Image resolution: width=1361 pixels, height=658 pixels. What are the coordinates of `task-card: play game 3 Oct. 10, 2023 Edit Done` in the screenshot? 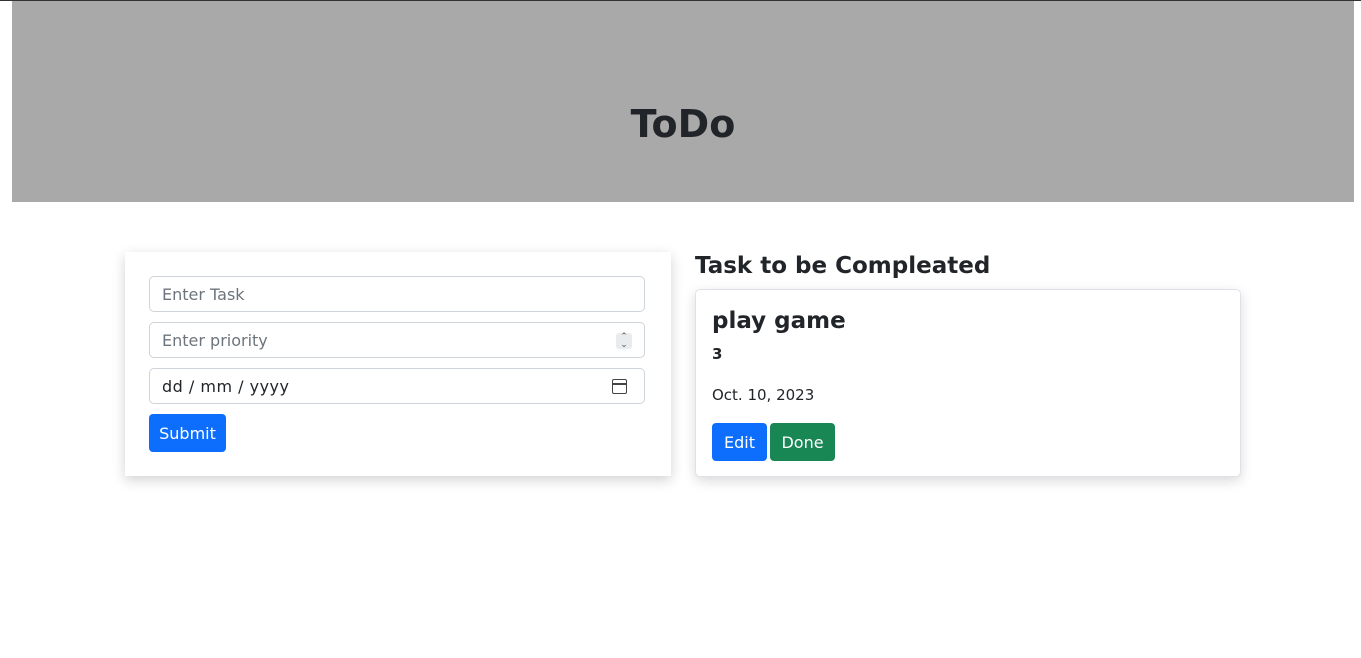 It's located at (968, 383).